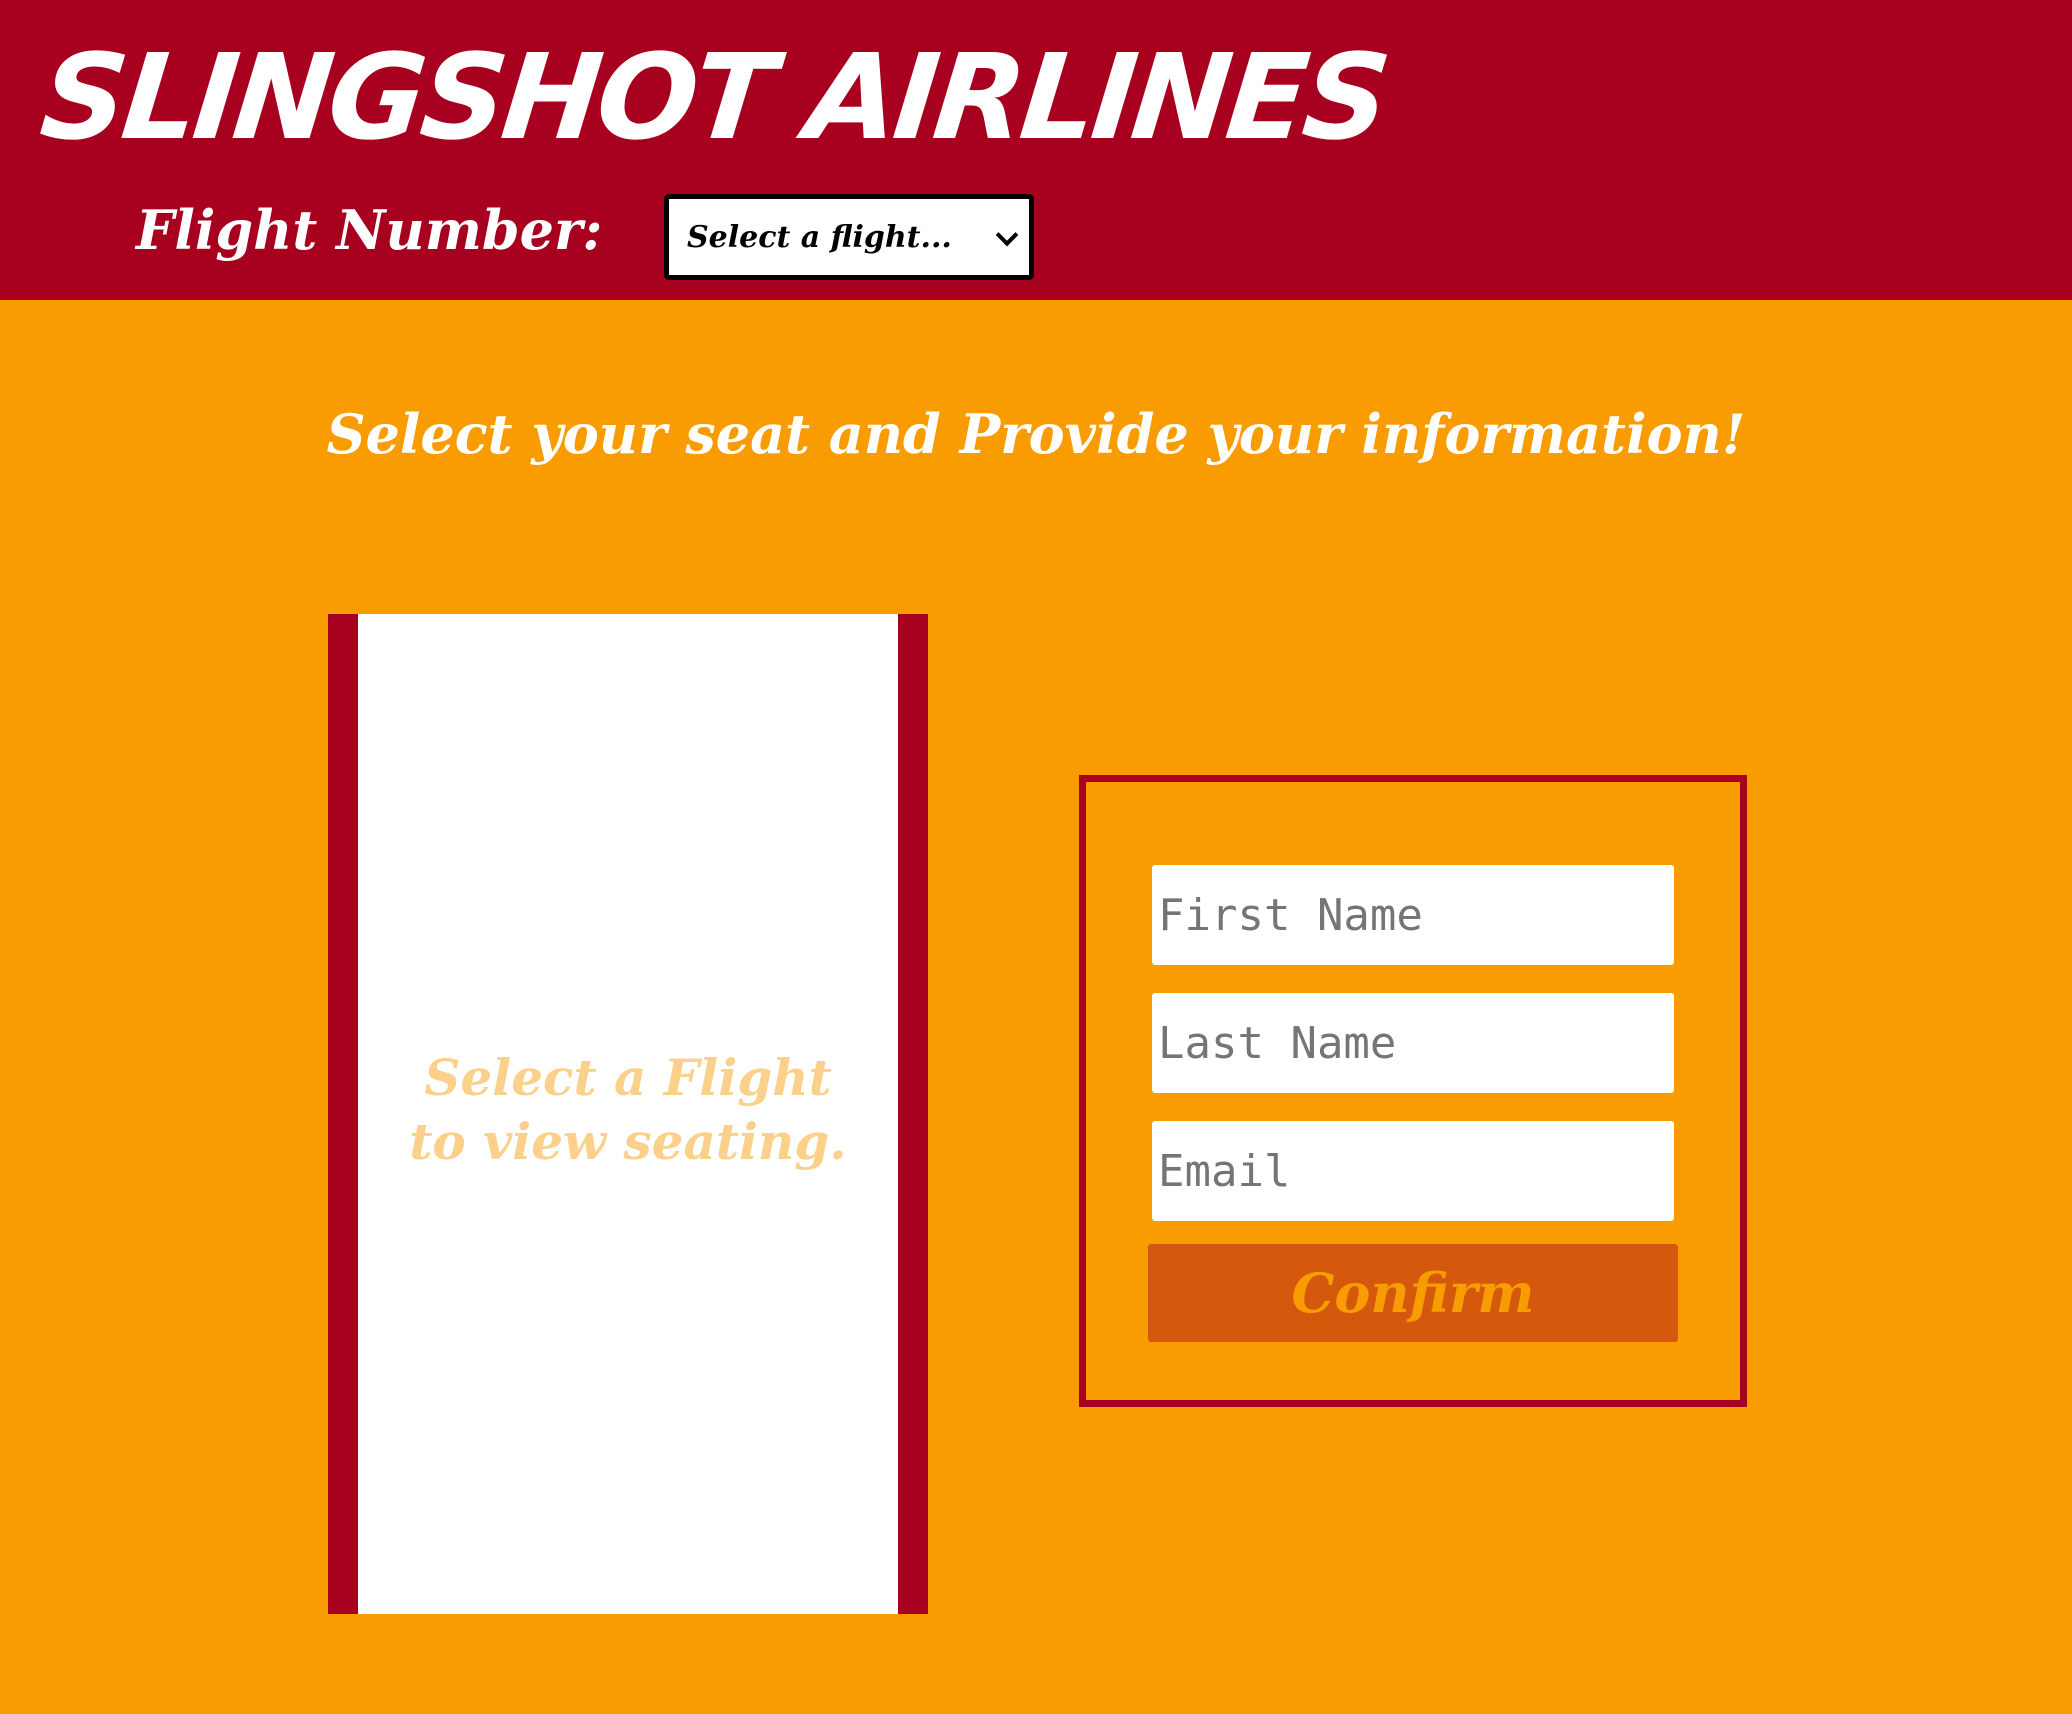 Image resolution: width=2072 pixels, height=1714 pixels. Describe the element at coordinates (1413, 1171) in the screenshot. I see `email-input` at that location.